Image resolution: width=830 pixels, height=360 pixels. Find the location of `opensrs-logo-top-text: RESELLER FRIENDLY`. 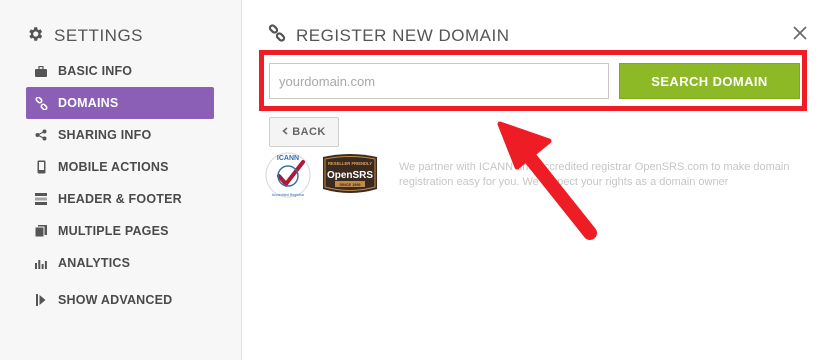

opensrs-logo-top-text: RESELLER FRIENDLY is located at coordinates (350, 163).